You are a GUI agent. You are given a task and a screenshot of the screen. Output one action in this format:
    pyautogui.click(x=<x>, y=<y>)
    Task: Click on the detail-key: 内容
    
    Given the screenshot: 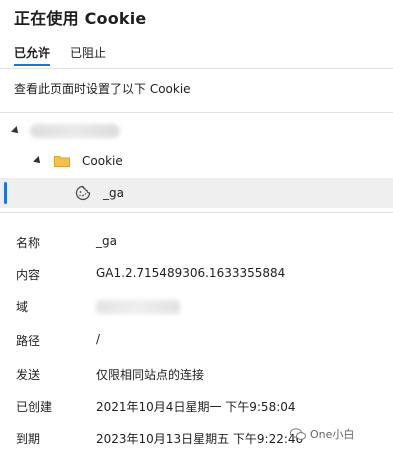 What is the action you would take?
    pyautogui.click(x=28, y=275)
    